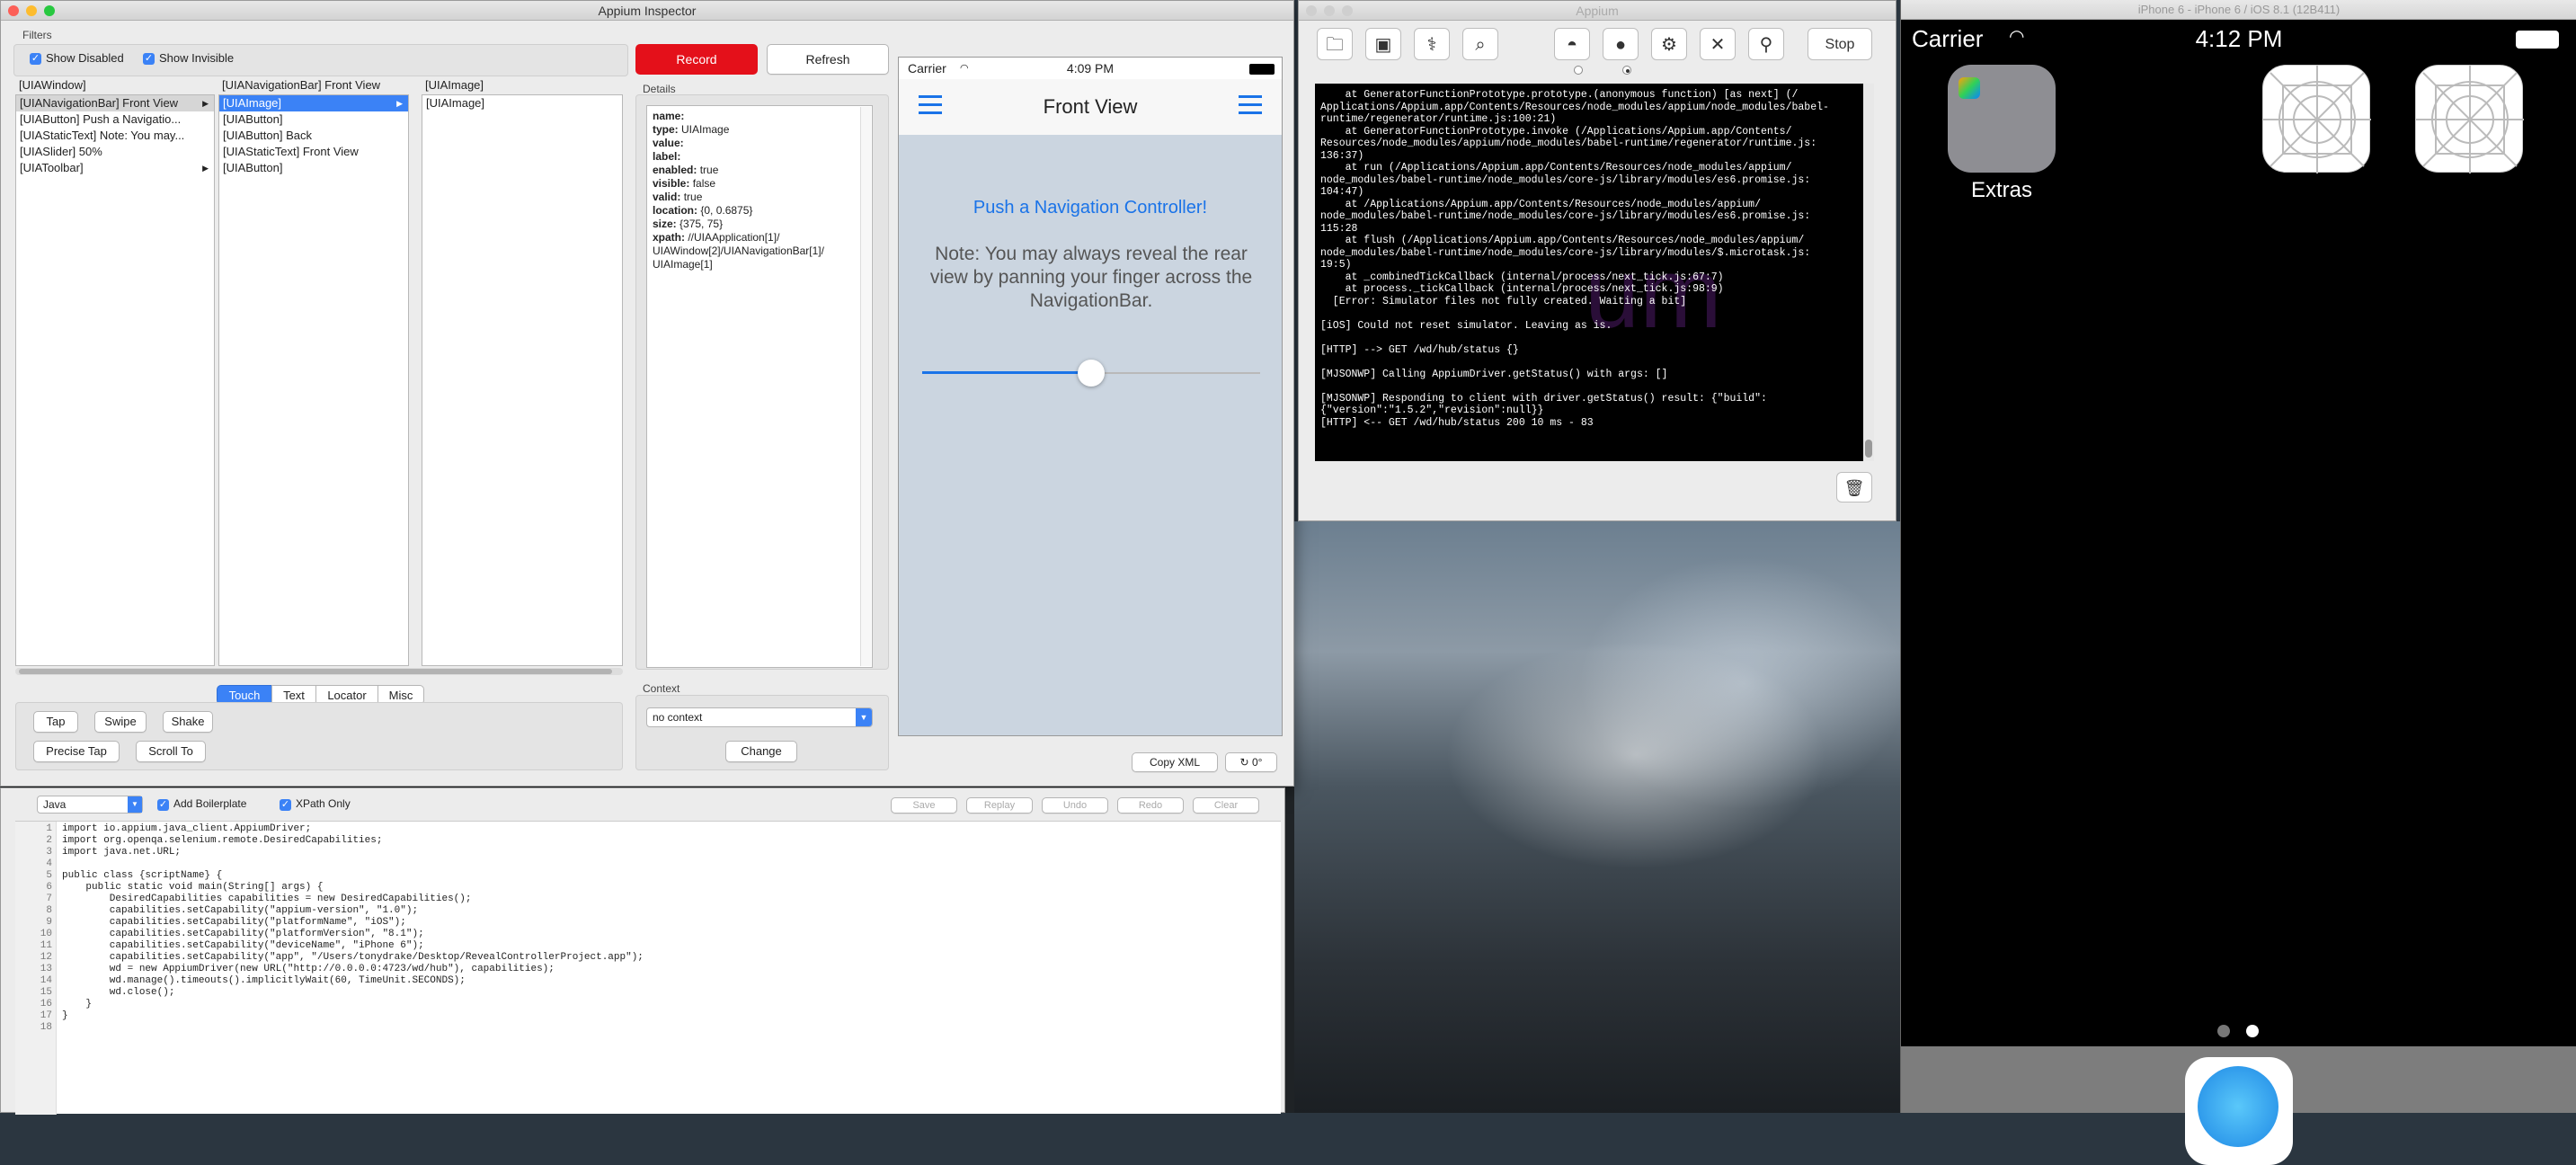 The image size is (2576, 1165). What do you see at coordinates (1090, 208) in the screenshot?
I see `push-navigation-link: Push a Navigation Controller!` at bounding box center [1090, 208].